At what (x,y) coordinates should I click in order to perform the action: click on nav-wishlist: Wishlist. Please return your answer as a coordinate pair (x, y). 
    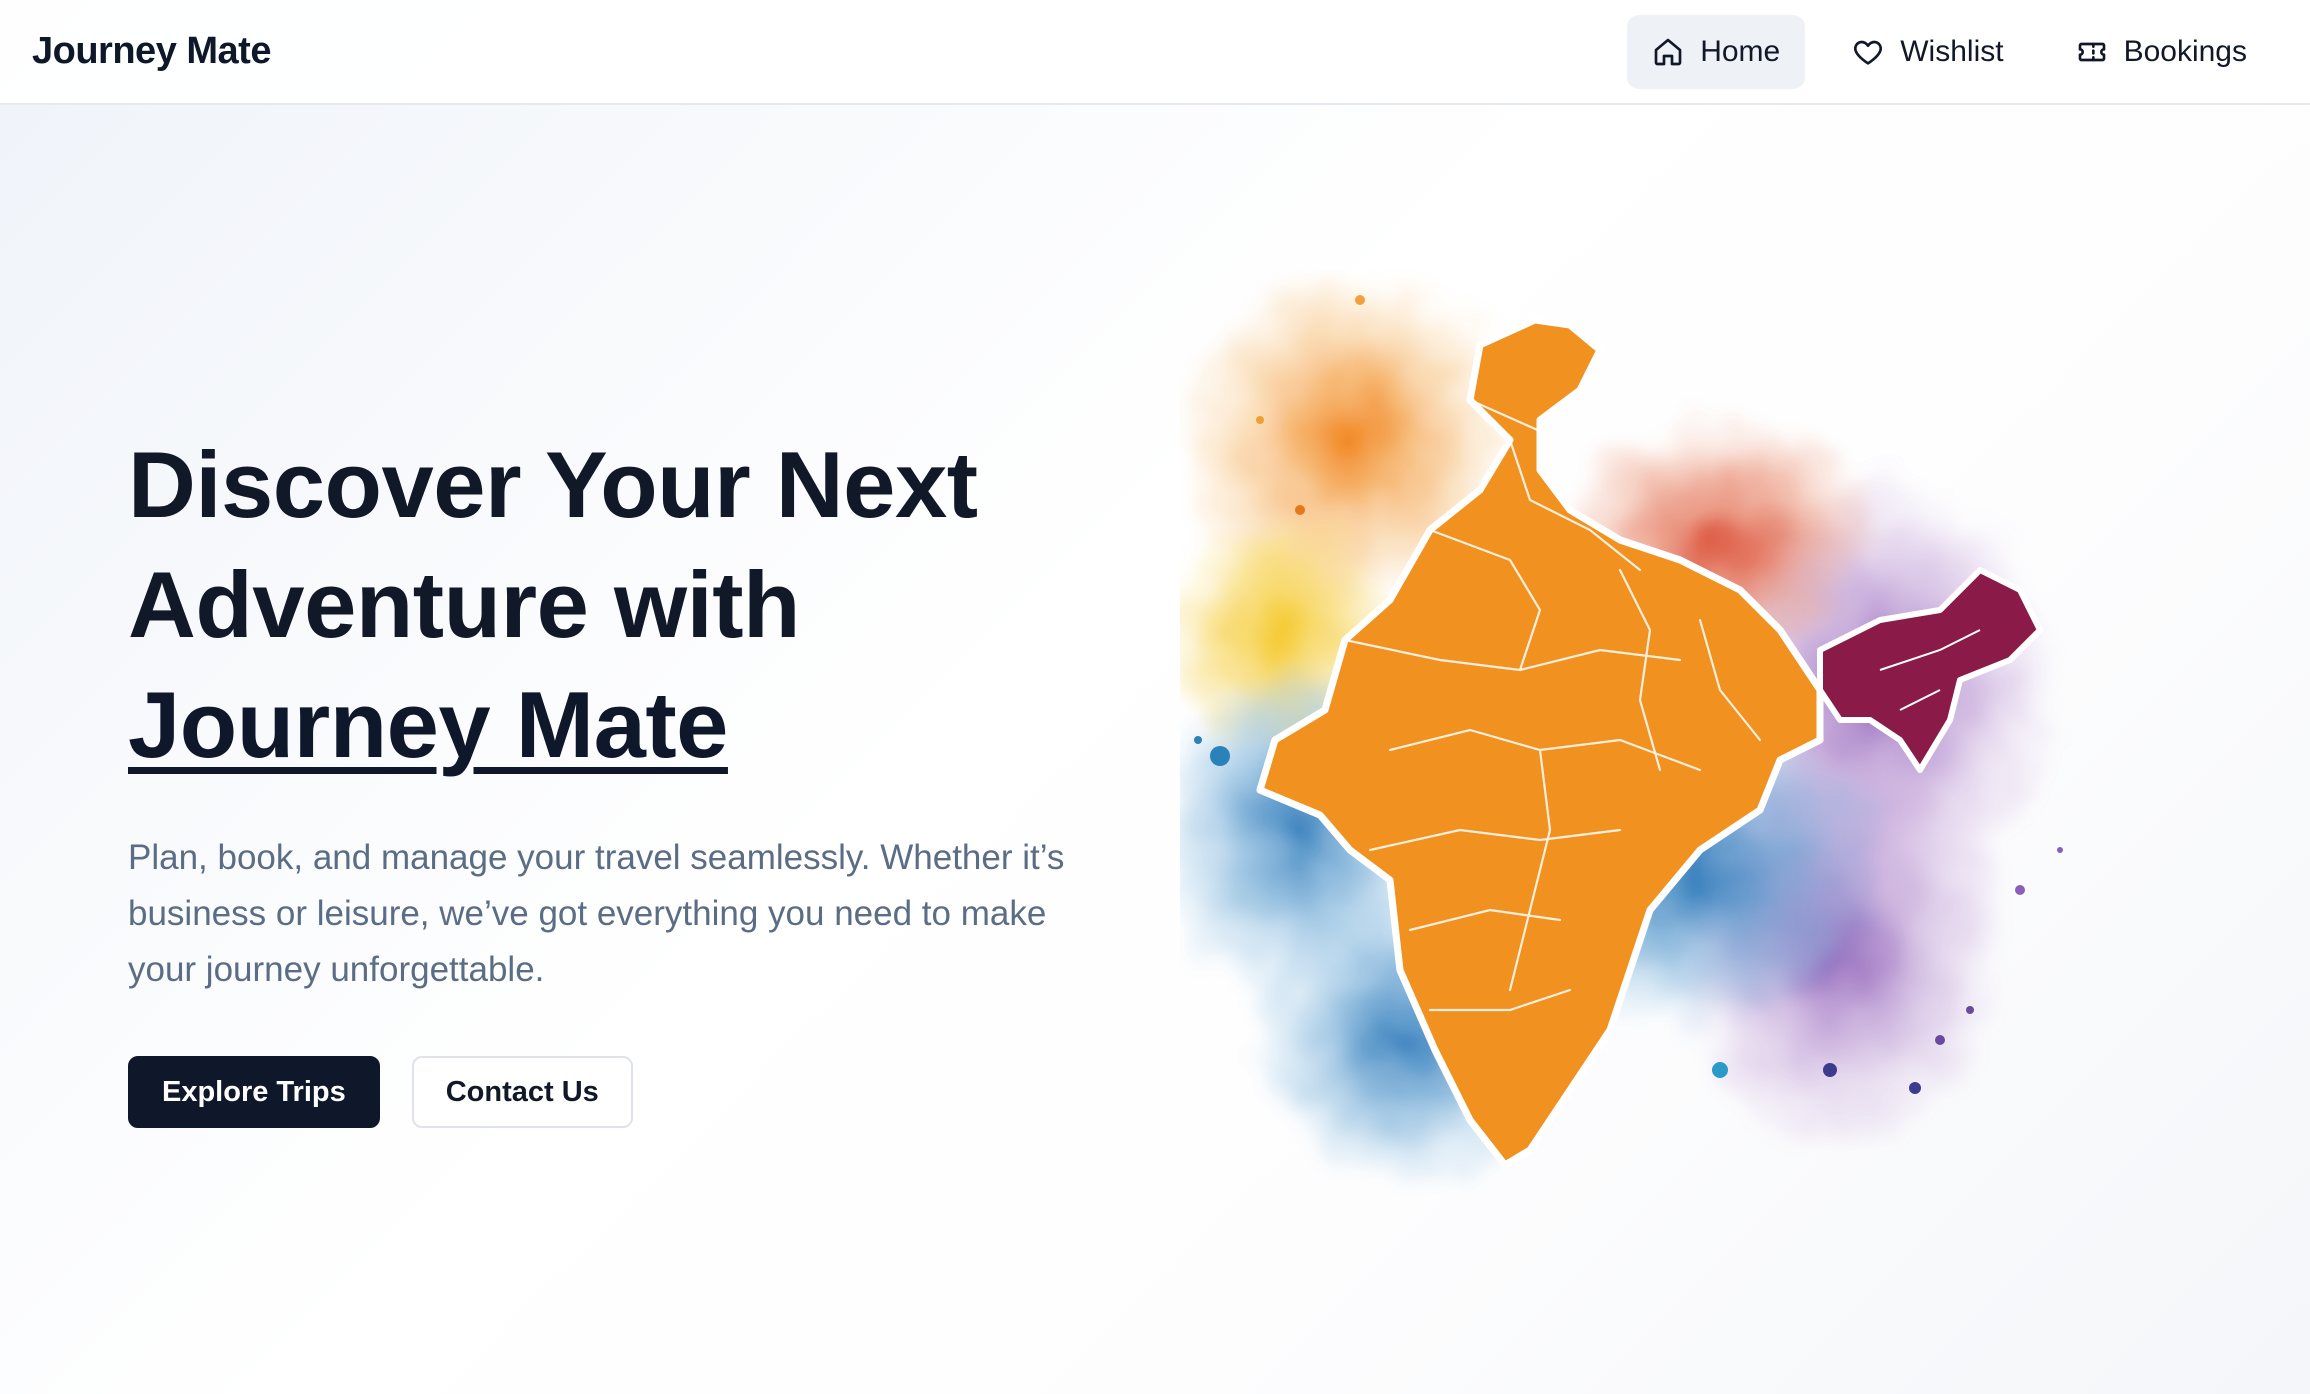
    Looking at the image, I should click on (1927, 52).